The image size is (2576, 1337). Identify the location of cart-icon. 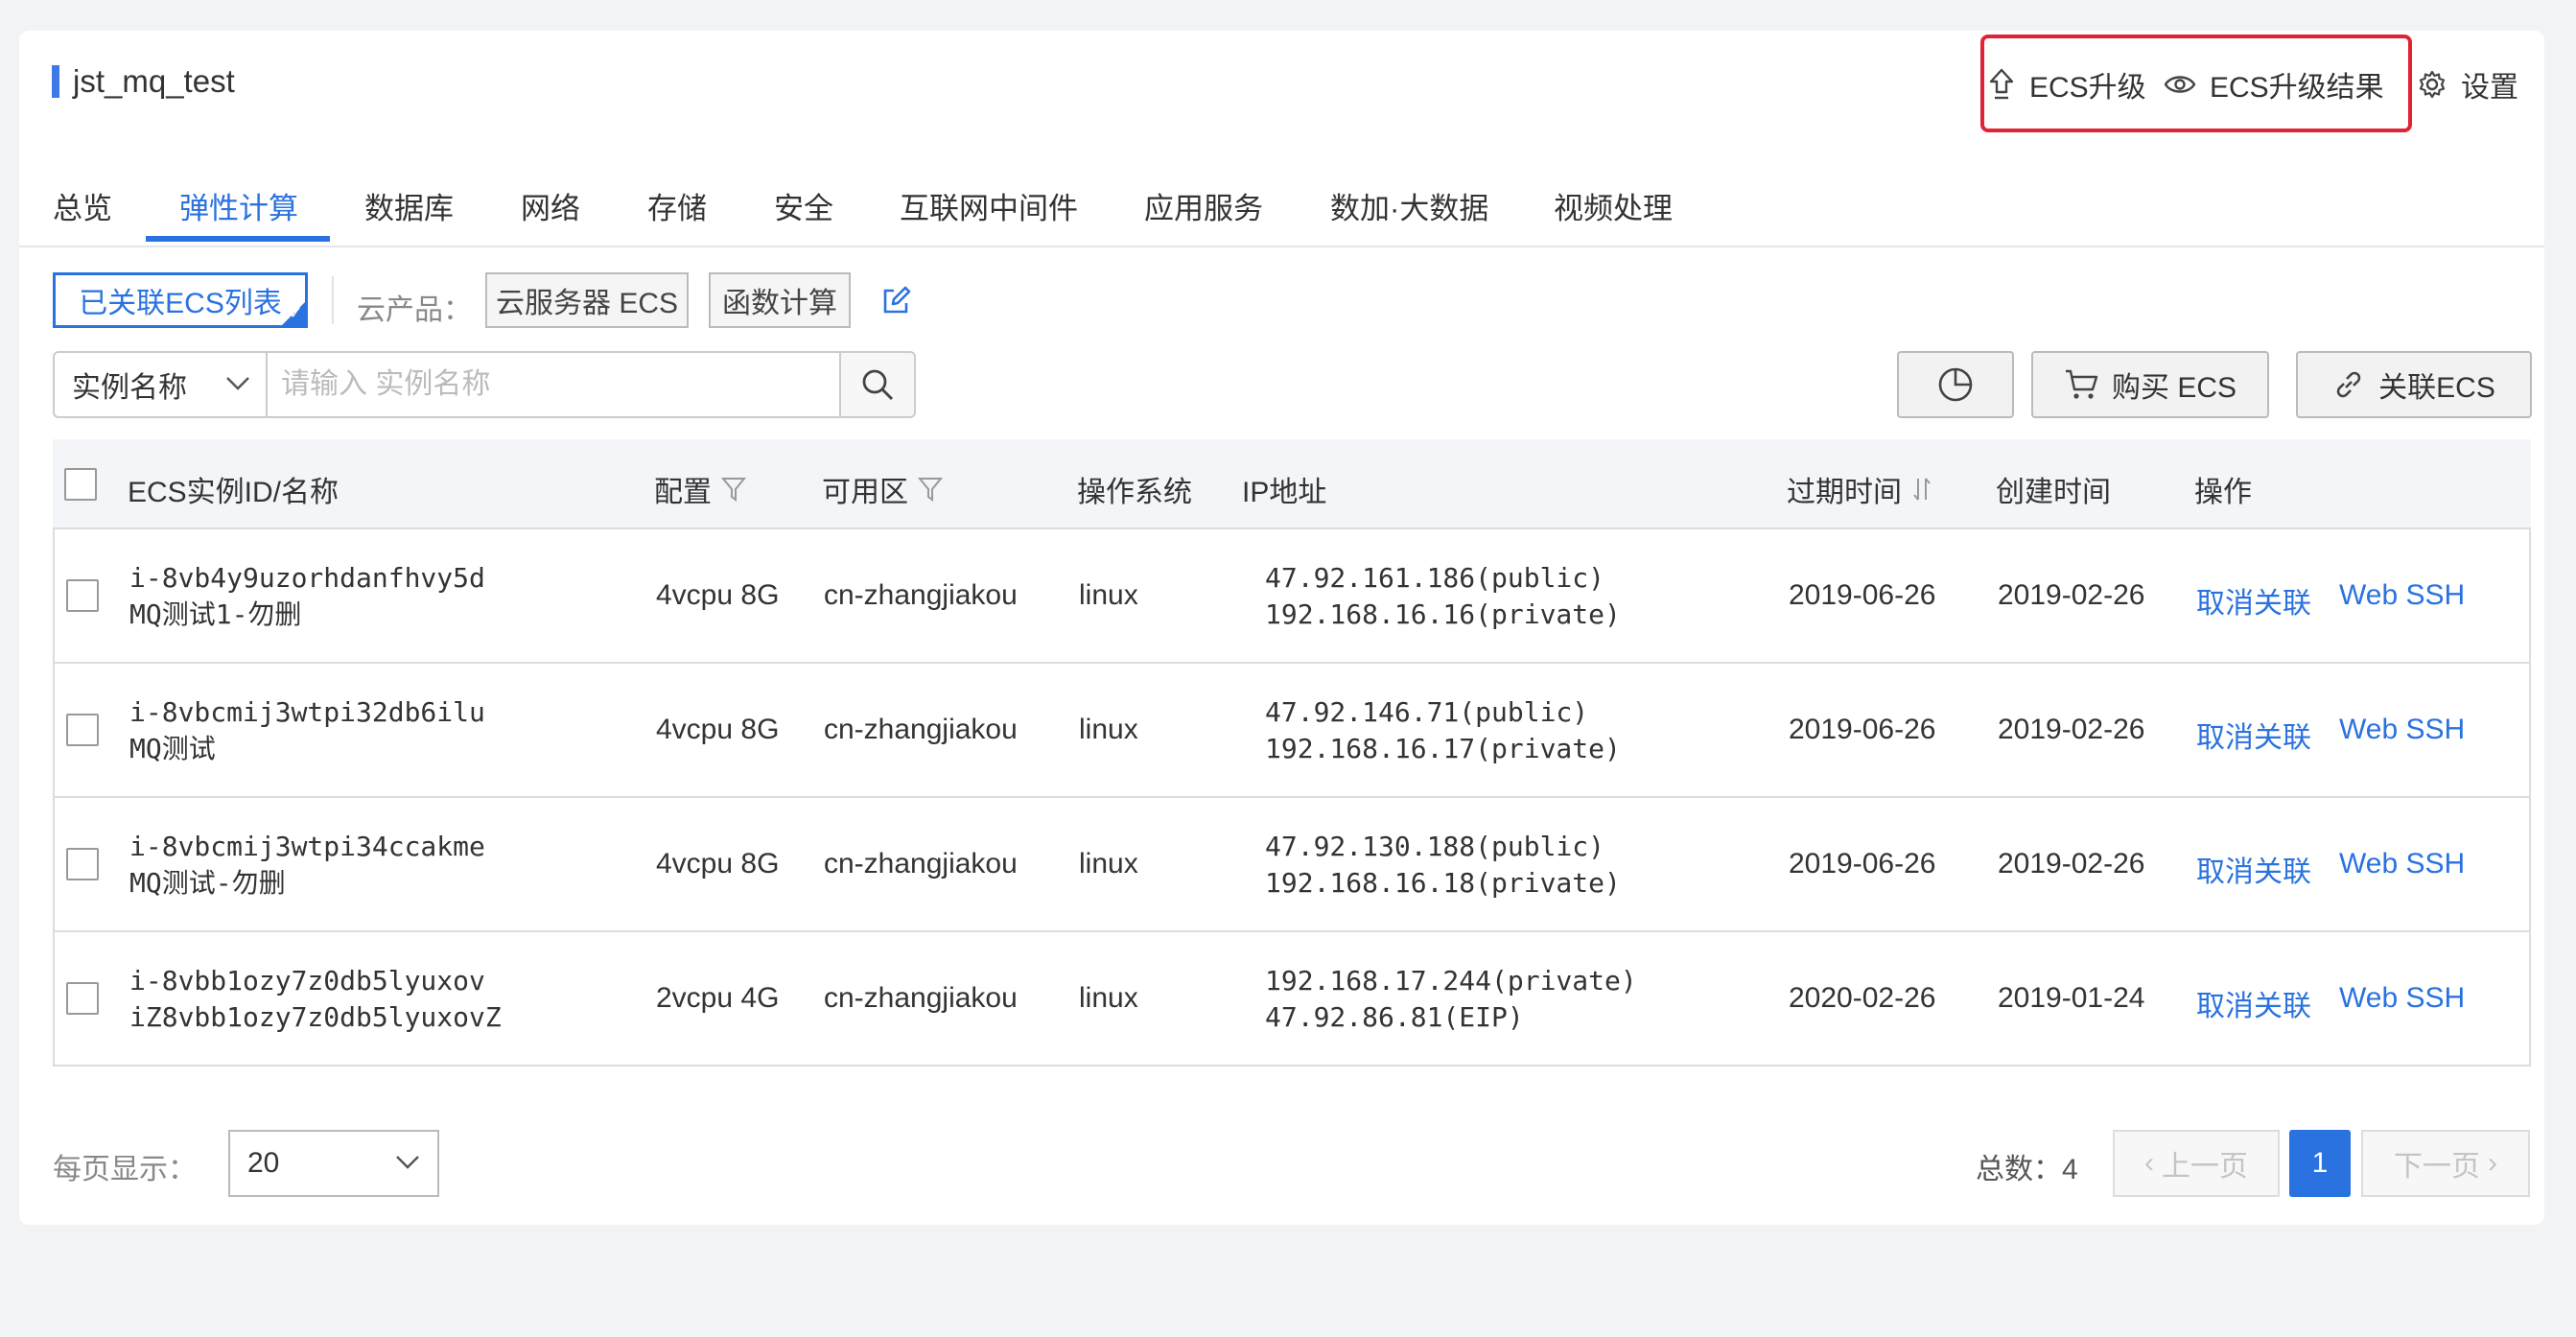
(2081, 384).